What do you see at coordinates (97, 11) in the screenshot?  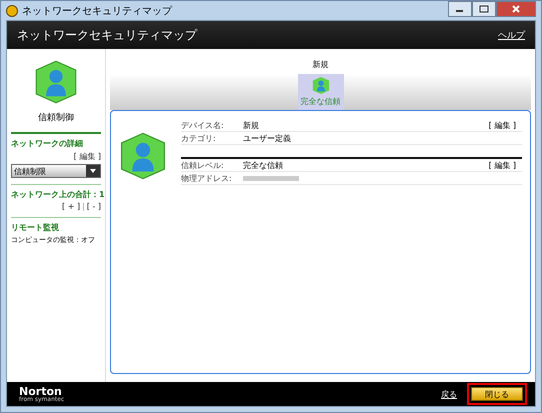 I see `window-title: ネットワークセキュリティマップ` at bounding box center [97, 11].